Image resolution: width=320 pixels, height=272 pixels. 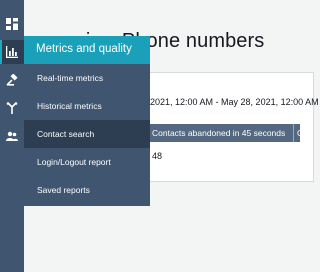 What do you see at coordinates (218, 133) in the screenshot?
I see `column-header-contacts-abandoned: Contacts abandoned in 45 seconds` at bounding box center [218, 133].